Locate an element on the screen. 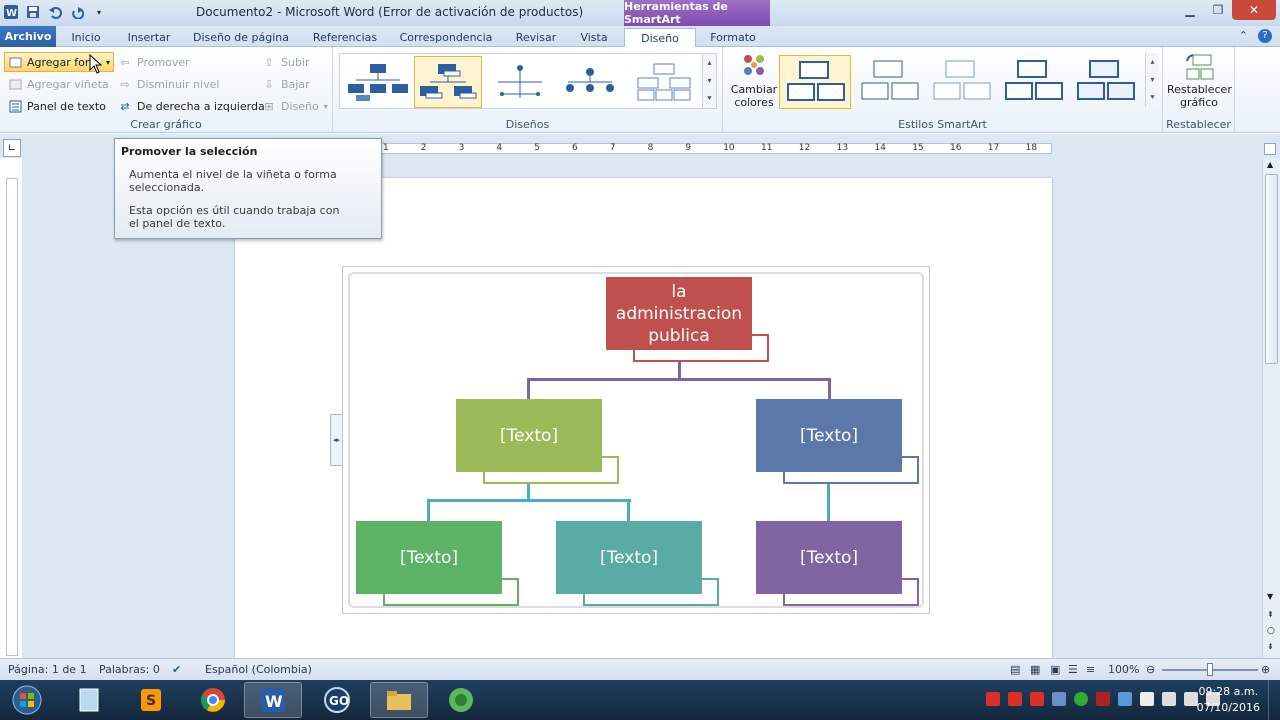  browse-object-icon: ○ is located at coordinates (1271, 631).